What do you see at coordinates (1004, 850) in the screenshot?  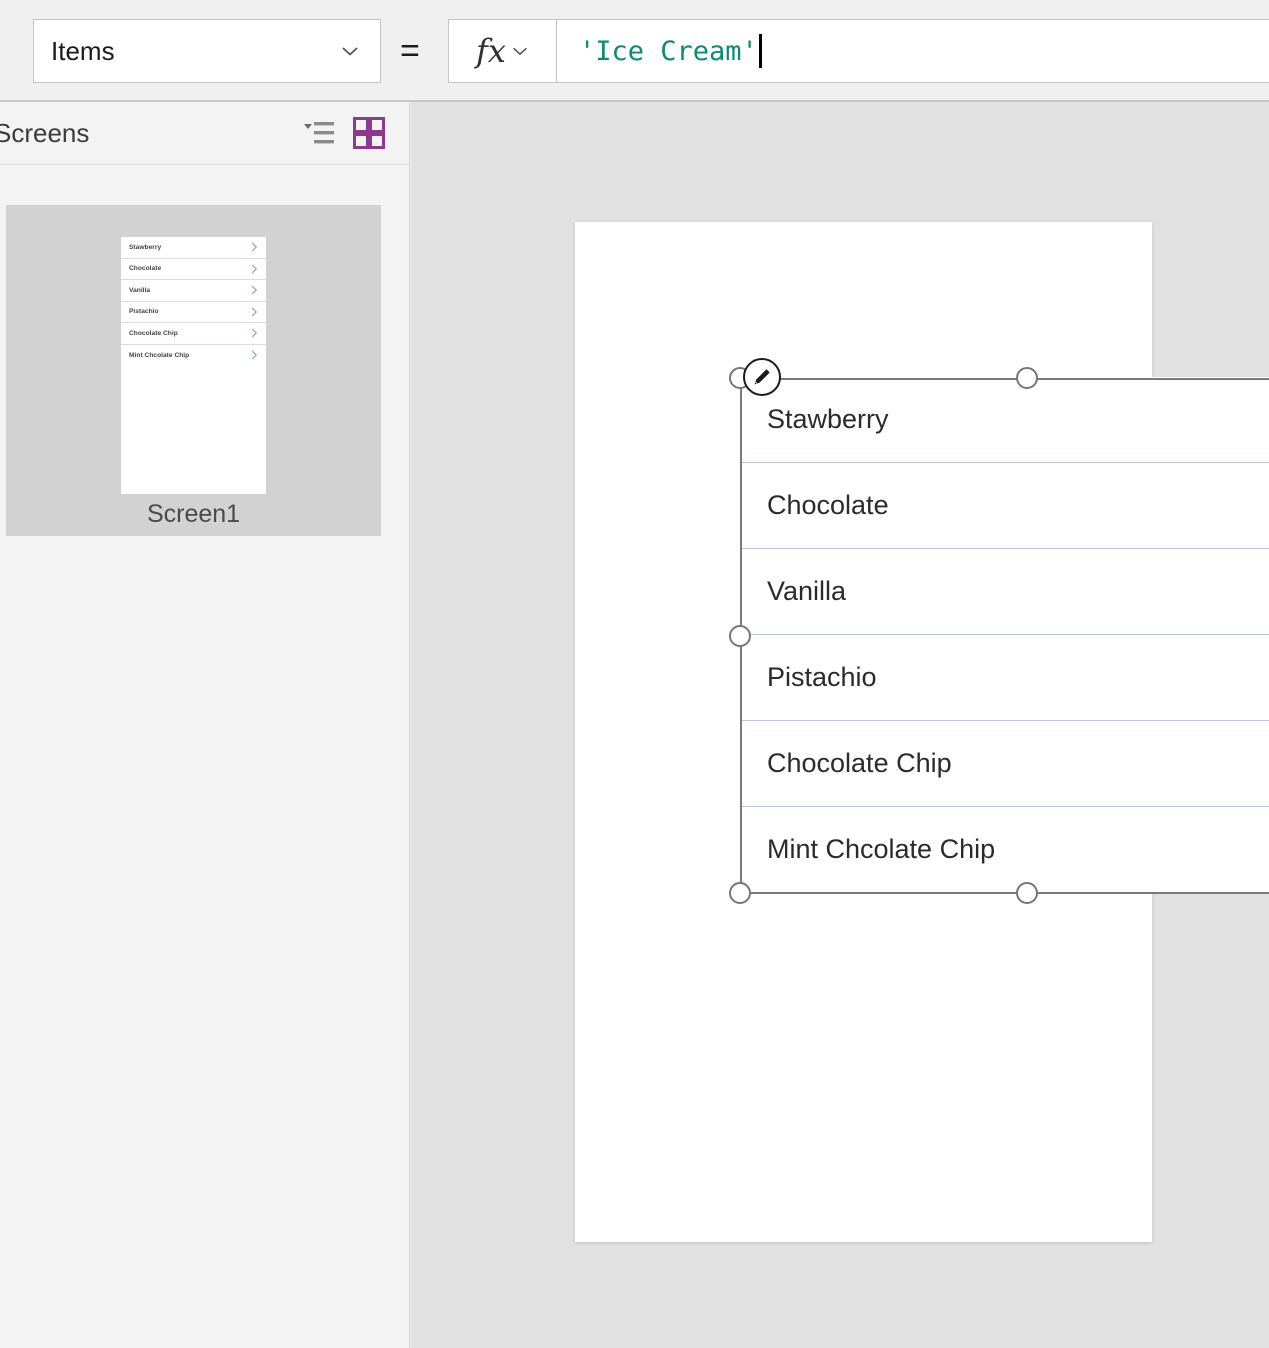 I see `gallery-row: Mint Chcolate Chip` at bounding box center [1004, 850].